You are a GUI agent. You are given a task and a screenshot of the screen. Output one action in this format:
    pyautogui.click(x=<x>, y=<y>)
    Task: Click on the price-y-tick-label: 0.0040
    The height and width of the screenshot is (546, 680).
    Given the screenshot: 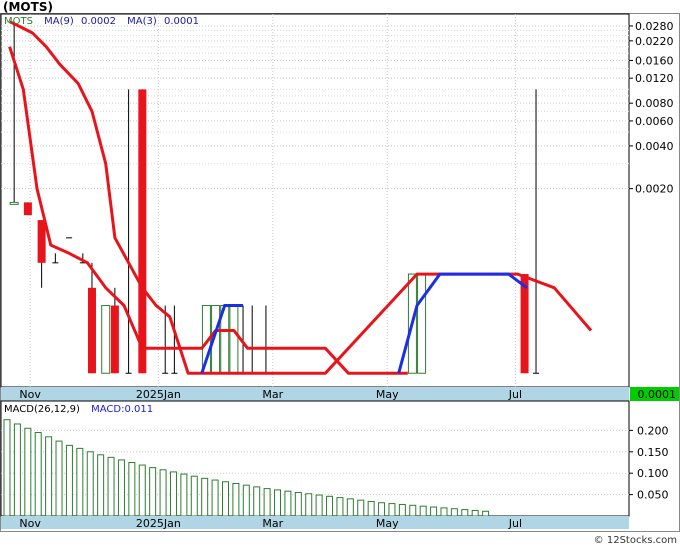 What is the action you would take?
    pyautogui.click(x=654, y=146)
    